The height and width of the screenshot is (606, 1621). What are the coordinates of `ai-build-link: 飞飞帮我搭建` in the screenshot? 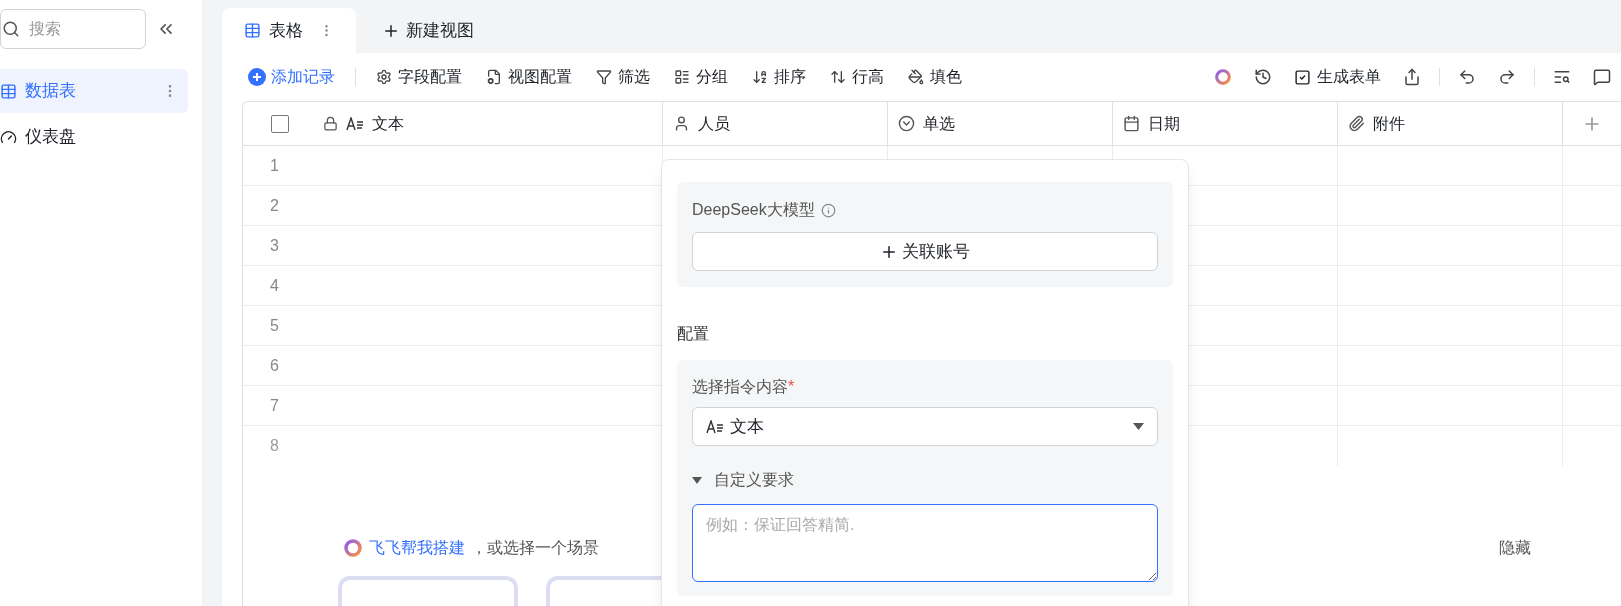 It's located at (417, 548).